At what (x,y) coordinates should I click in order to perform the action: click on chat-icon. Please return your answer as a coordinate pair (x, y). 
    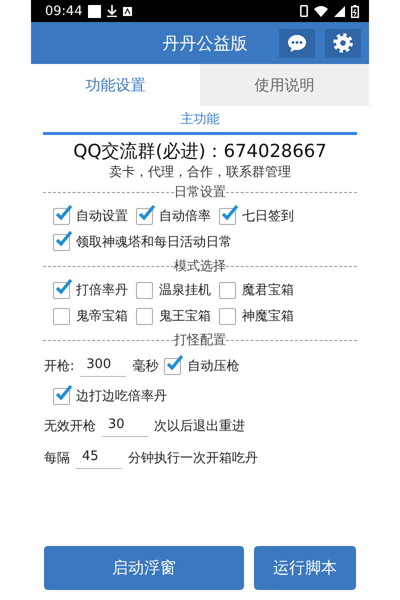
    Looking at the image, I should click on (297, 43).